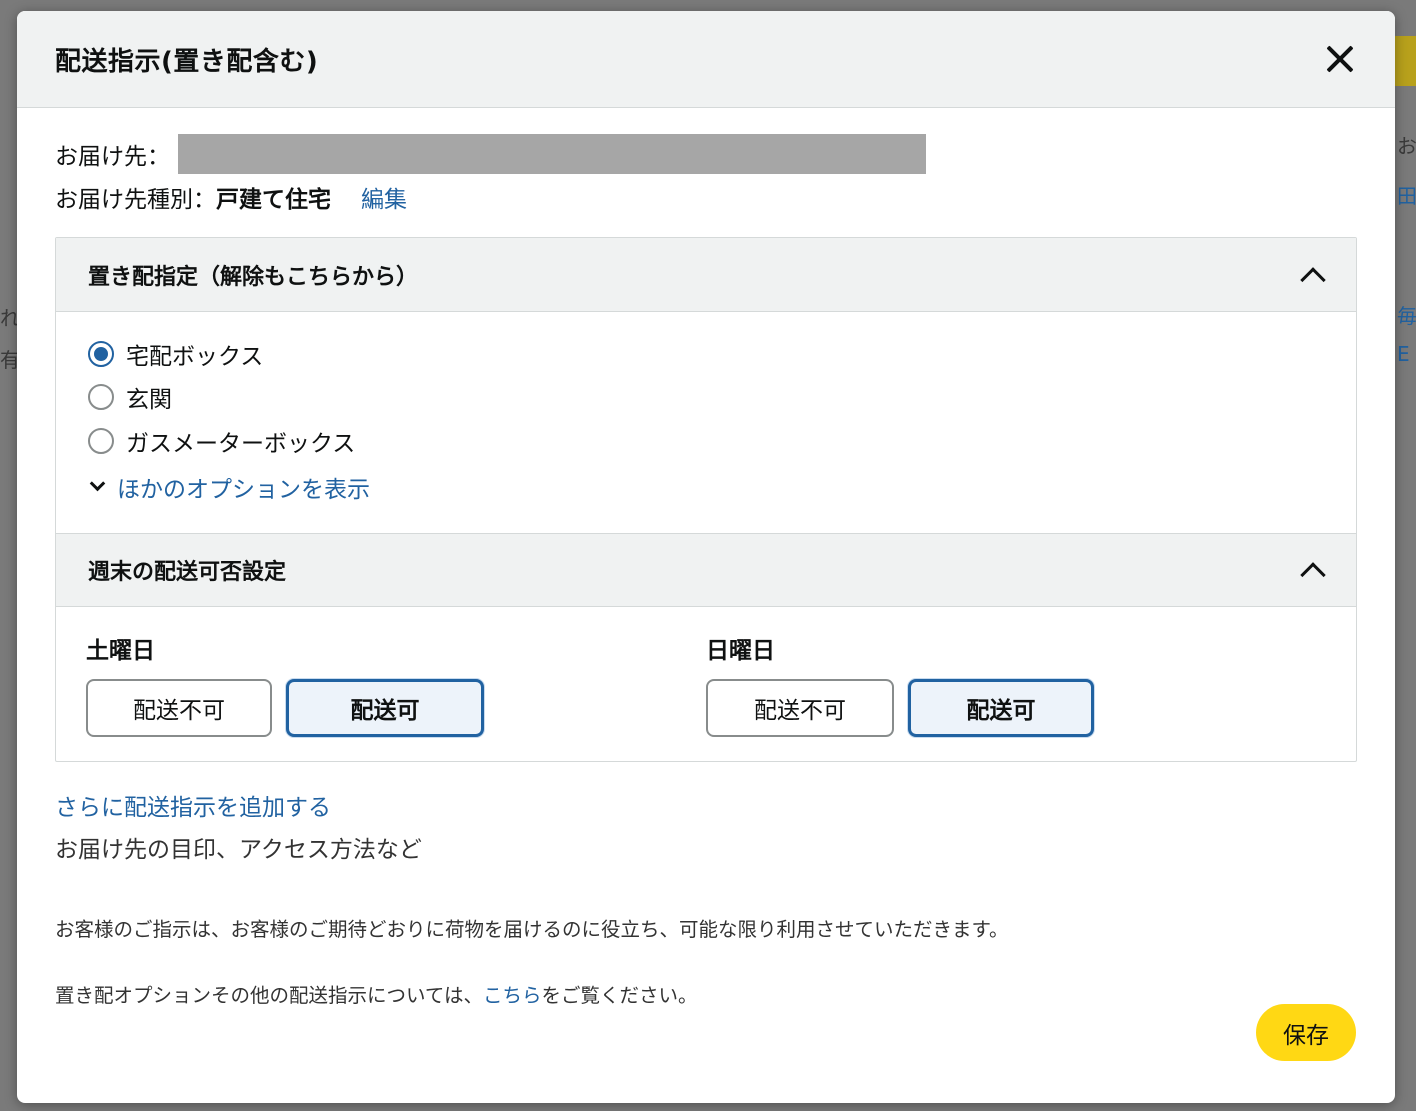 The width and height of the screenshot is (1416, 1111). What do you see at coordinates (706, 441) in the screenshot?
I see `radio-option-gas-meter-box: ガスメーターボックス` at bounding box center [706, 441].